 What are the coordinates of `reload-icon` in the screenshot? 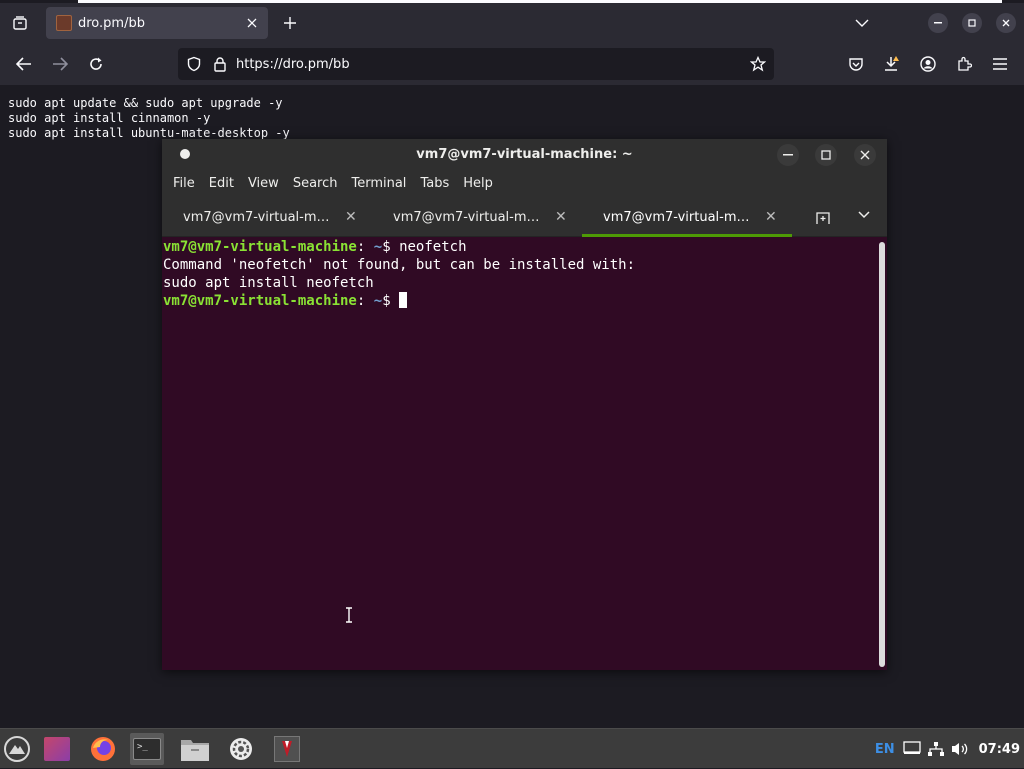 It's located at (96, 64).